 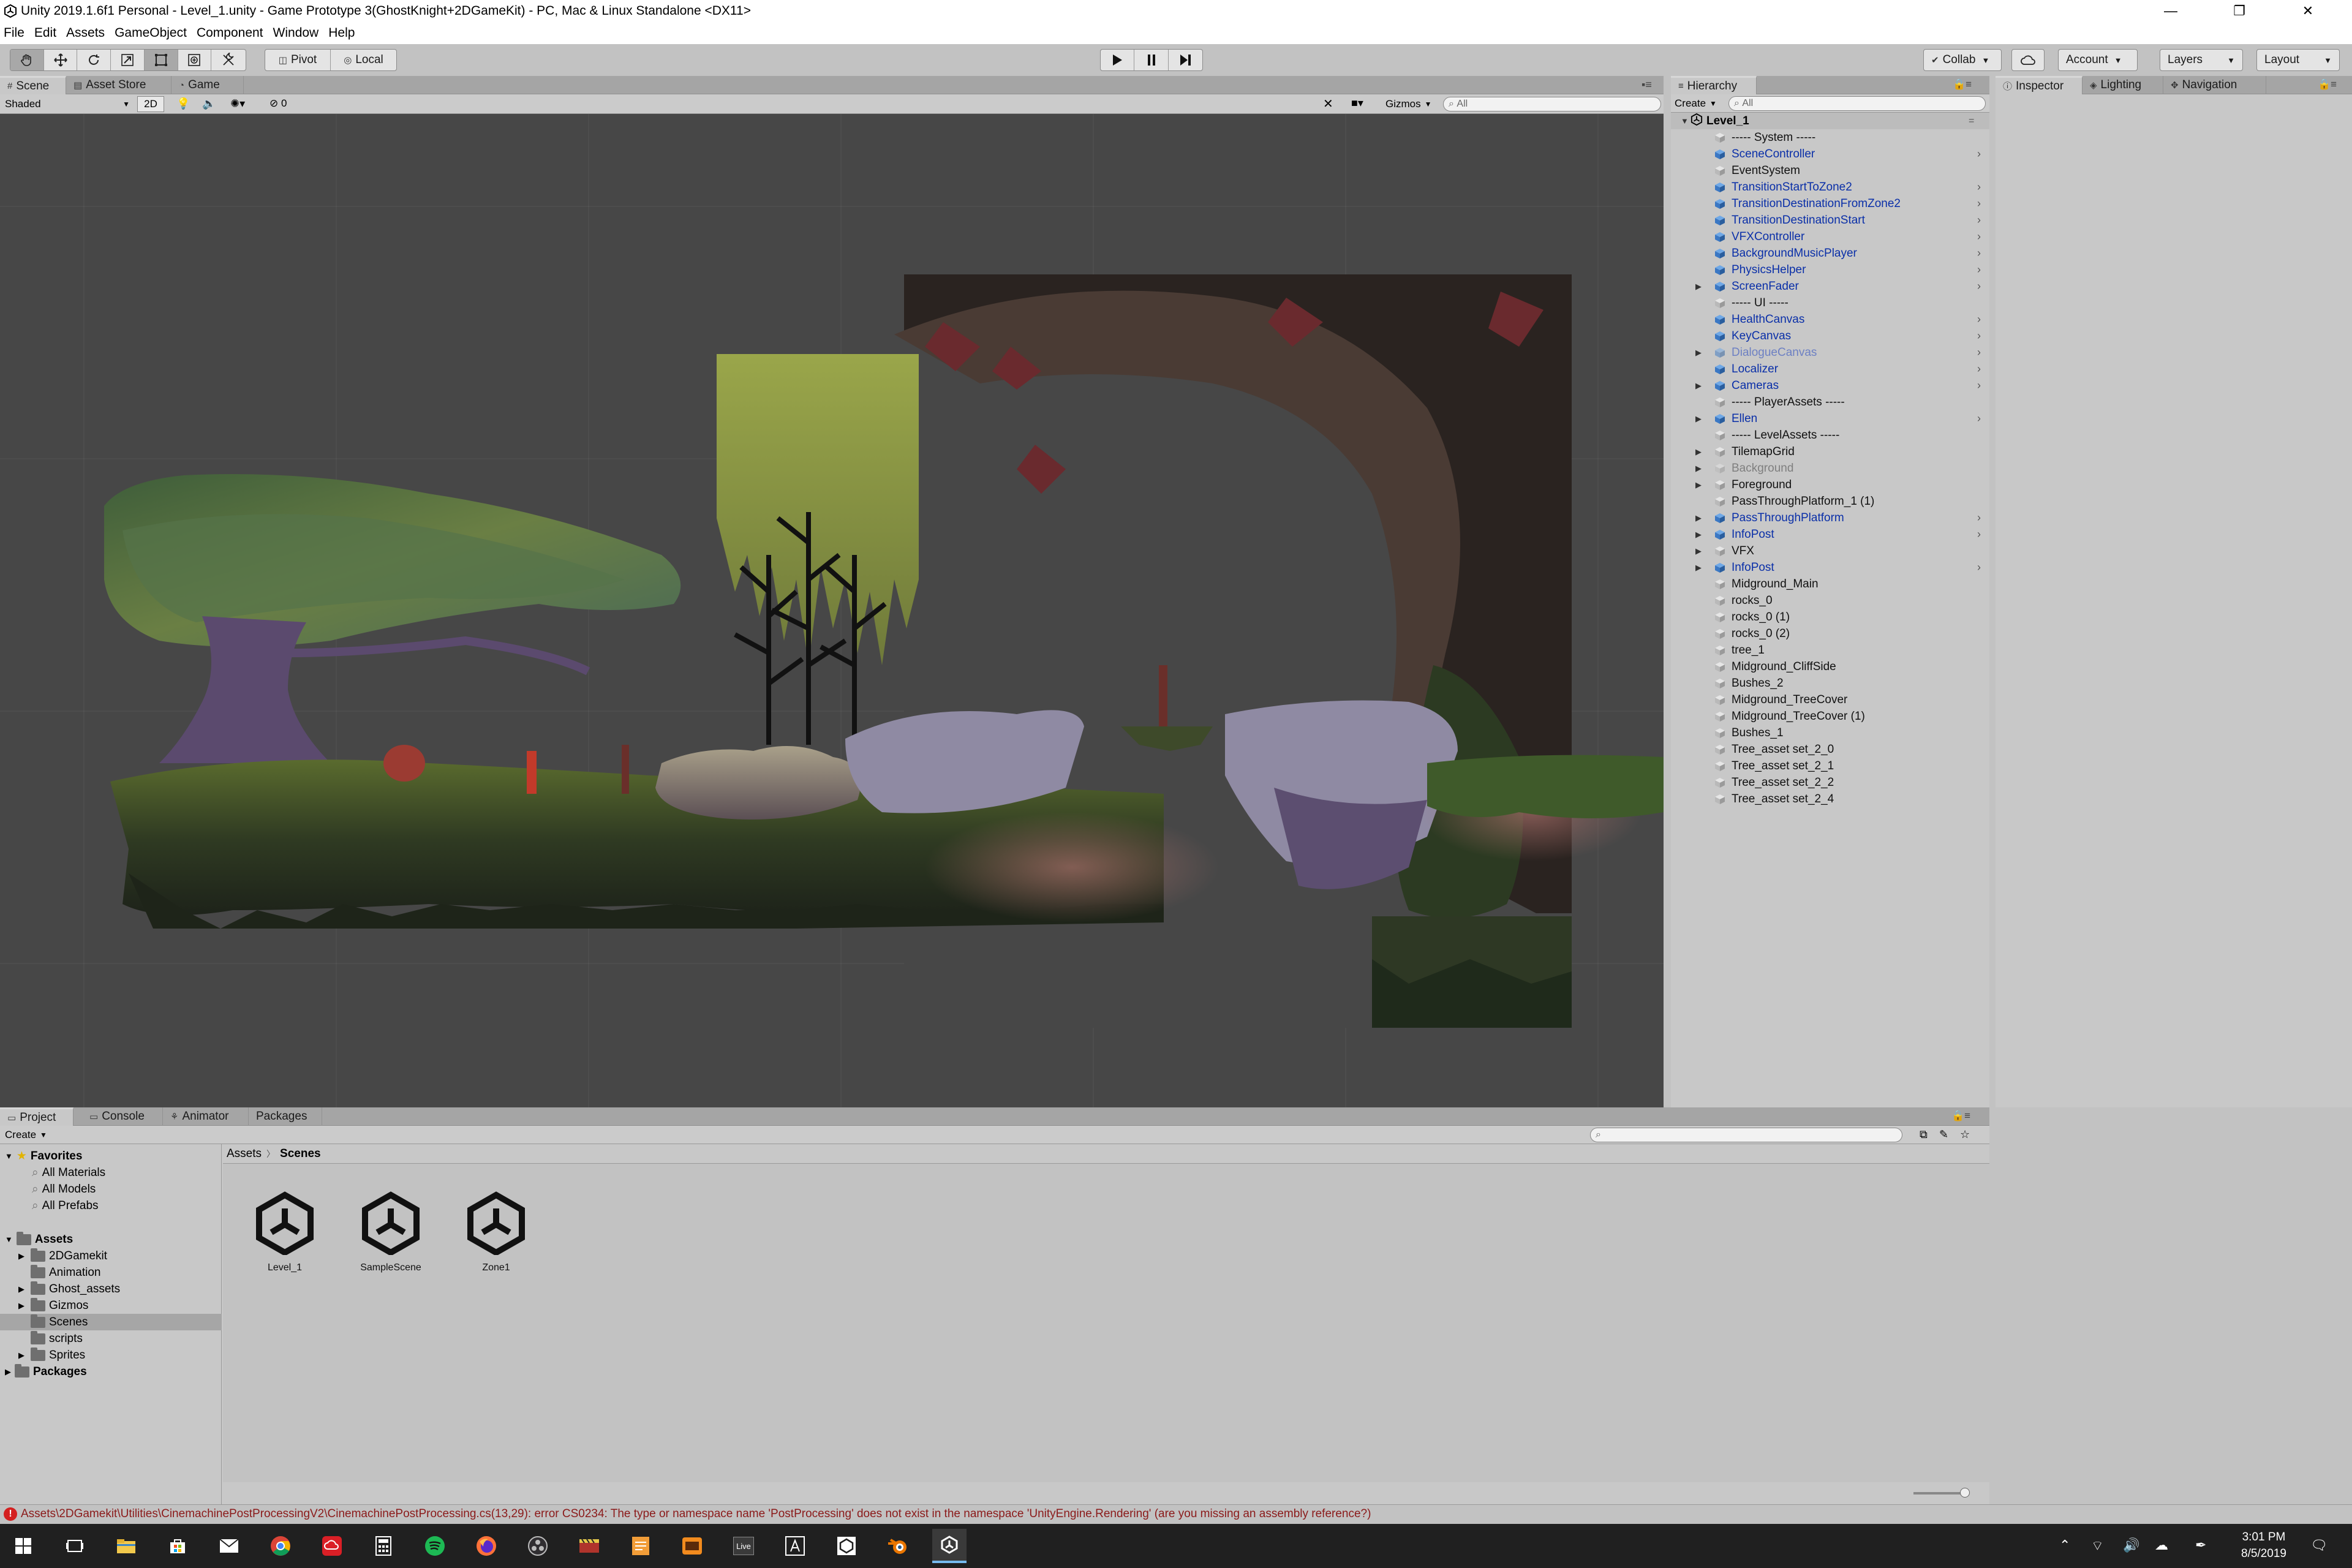 What do you see at coordinates (86, 33) in the screenshot?
I see `menu-assets: Assets` at bounding box center [86, 33].